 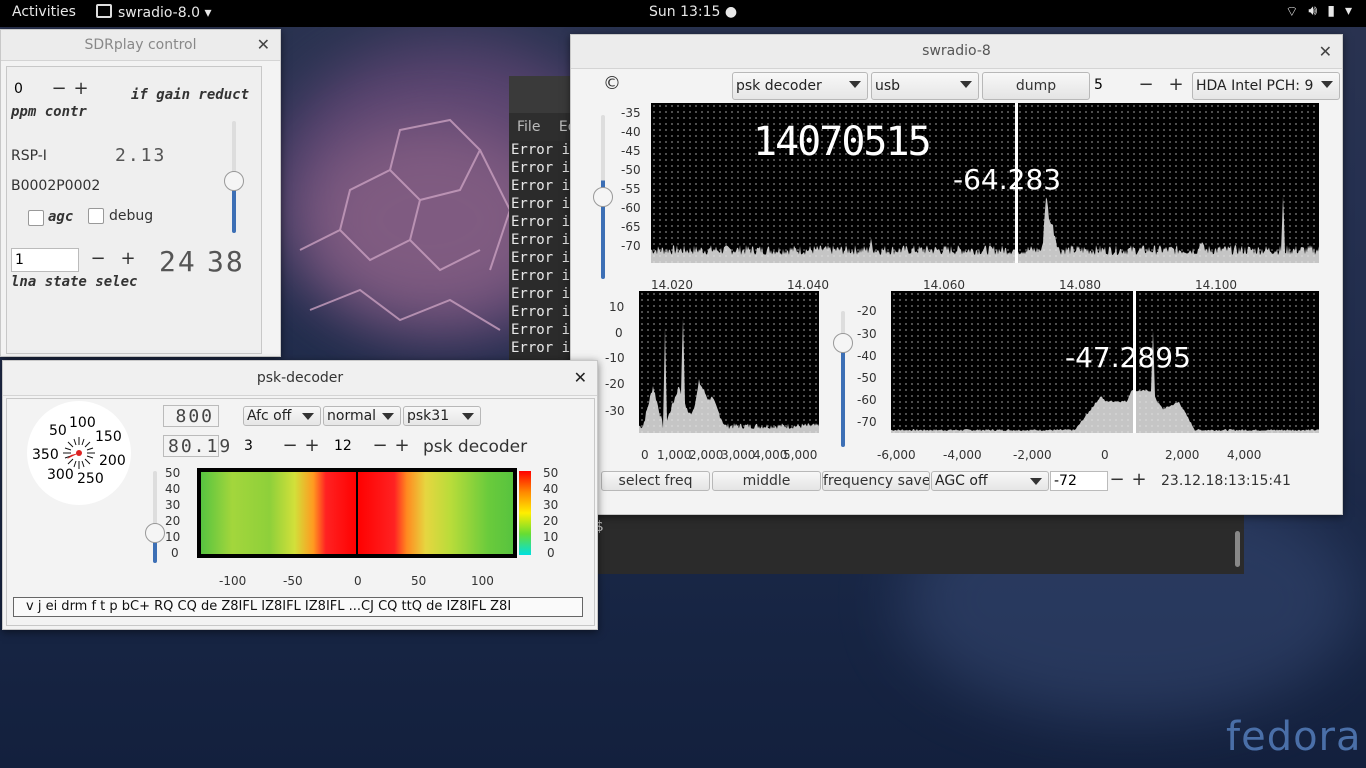 What do you see at coordinates (1331, 11) in the screenshot?
I see `battery-icon: ▮` at bounding box center [1331, 11].